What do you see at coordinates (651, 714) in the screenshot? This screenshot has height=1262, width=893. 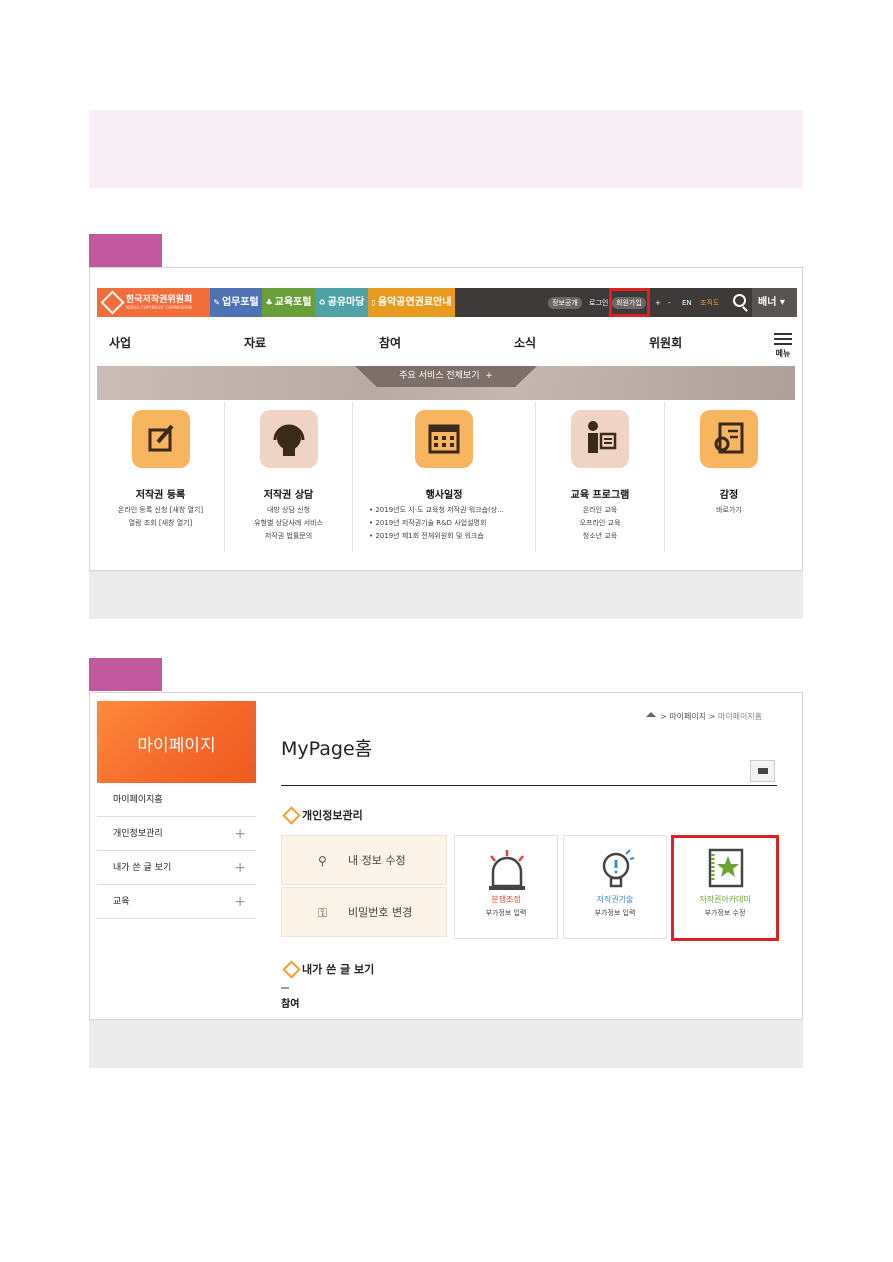 I see `home-icon` at bounding box center [651, 714].